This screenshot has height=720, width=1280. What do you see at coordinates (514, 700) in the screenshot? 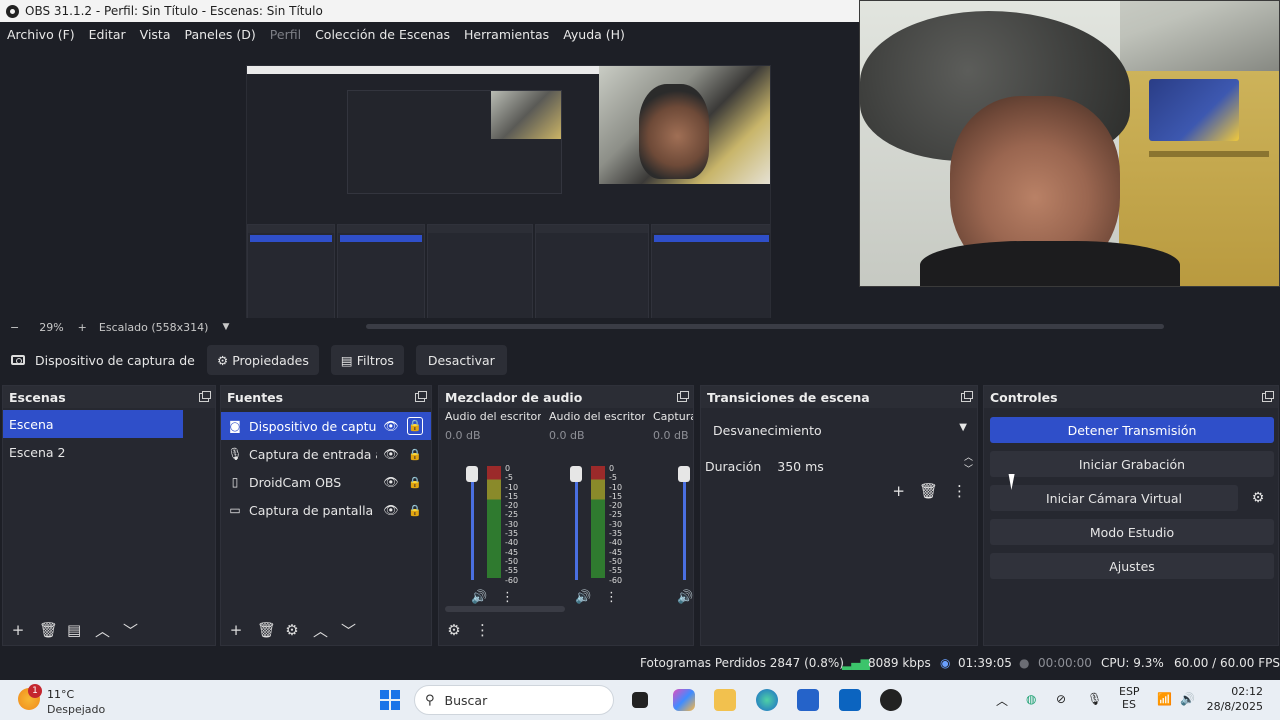
I see `taskbar-search: ⚲ Buscar` at bounding box center [514, 700].